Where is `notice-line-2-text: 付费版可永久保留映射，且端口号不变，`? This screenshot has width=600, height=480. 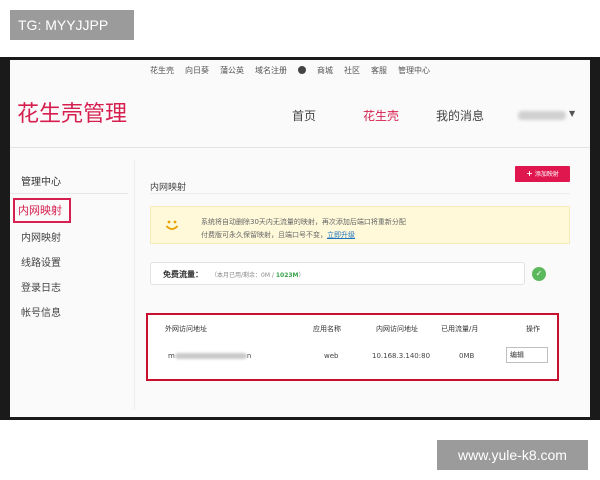
notice-line-2-text: 付费版可永久保留映射，且端口号不变， is located at coordinates (264, 235).